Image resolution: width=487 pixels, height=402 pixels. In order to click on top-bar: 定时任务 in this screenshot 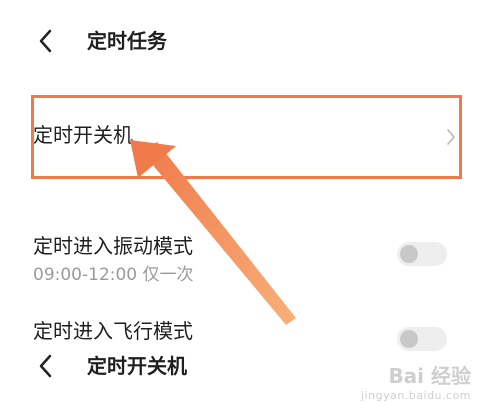, I will do `click(243, 41)`.